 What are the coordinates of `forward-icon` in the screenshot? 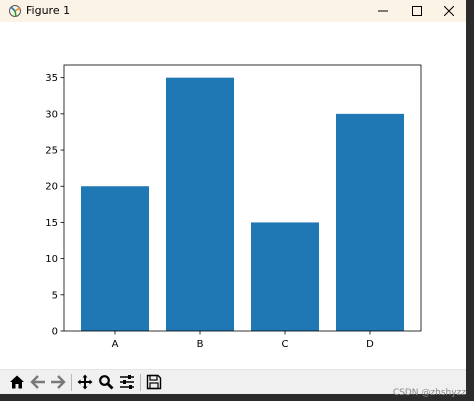 It's located at (58, 382).